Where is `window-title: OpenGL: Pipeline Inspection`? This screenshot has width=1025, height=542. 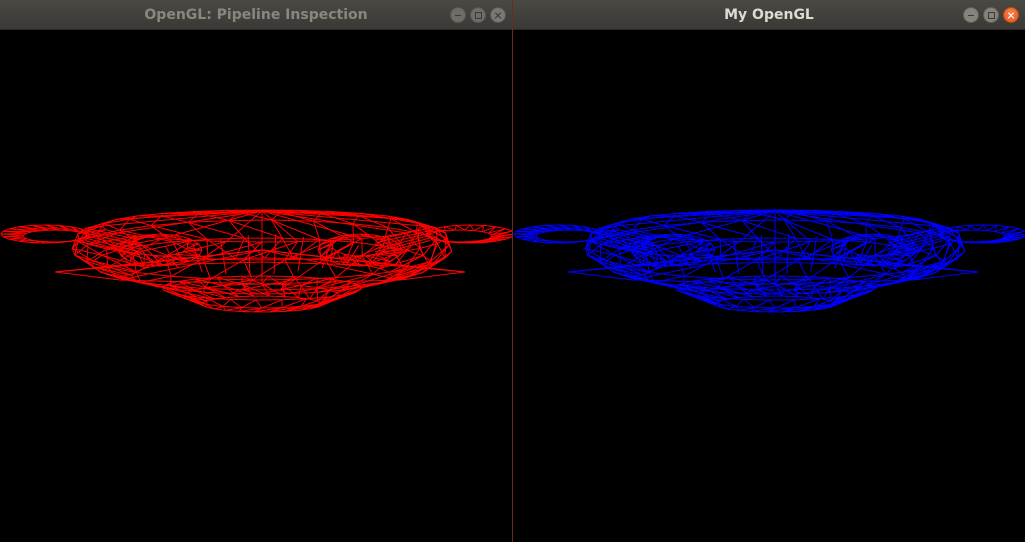
window-title: OpenGL: Pipeline Inspection is located at coordinates (256, 15).